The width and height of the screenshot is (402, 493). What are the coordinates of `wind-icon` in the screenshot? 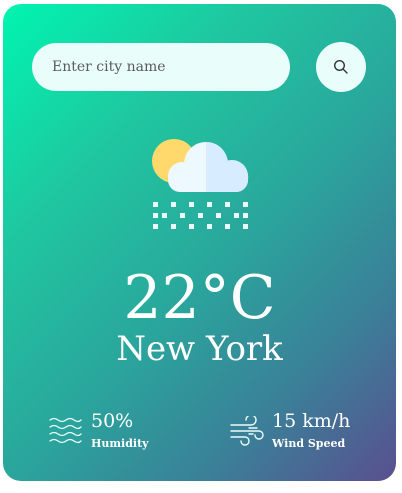 It's located at (247, 431).